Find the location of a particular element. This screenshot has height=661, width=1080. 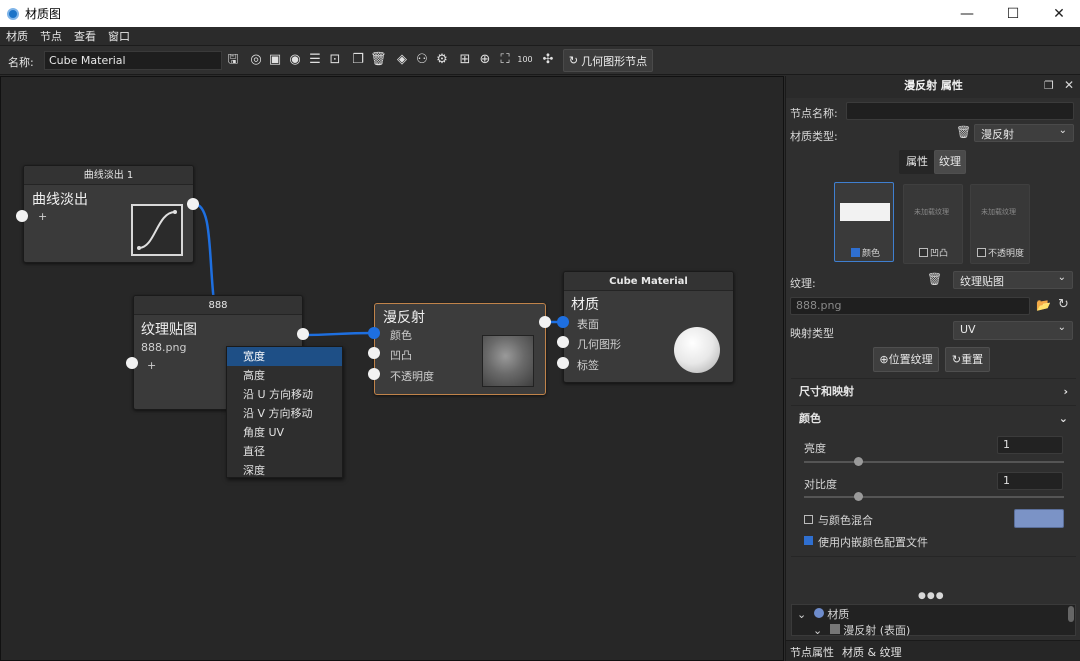

contrast-slider-knob is located at coordinates (858, 496).